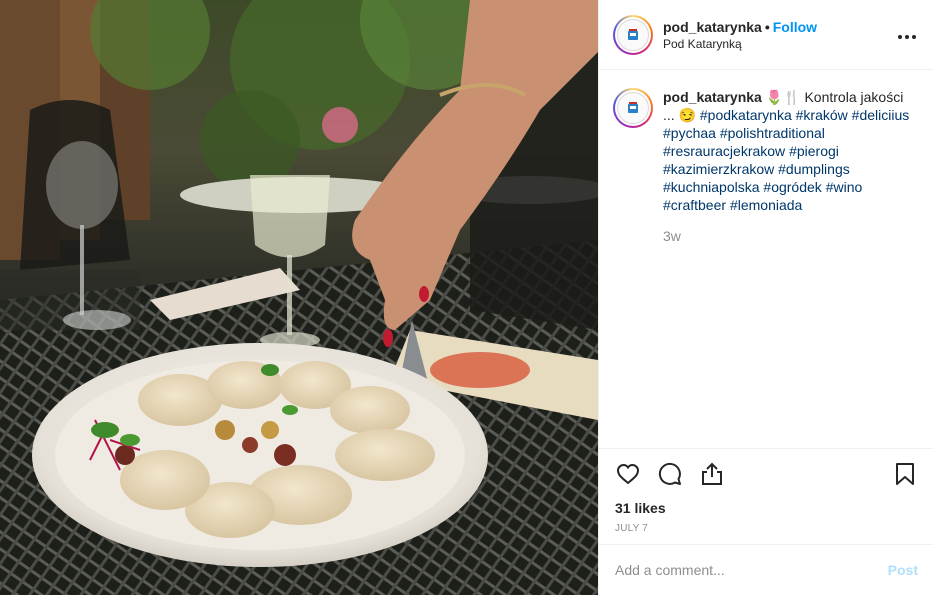  I want to click on hashtag-link: #kraków, so click(822, 115).